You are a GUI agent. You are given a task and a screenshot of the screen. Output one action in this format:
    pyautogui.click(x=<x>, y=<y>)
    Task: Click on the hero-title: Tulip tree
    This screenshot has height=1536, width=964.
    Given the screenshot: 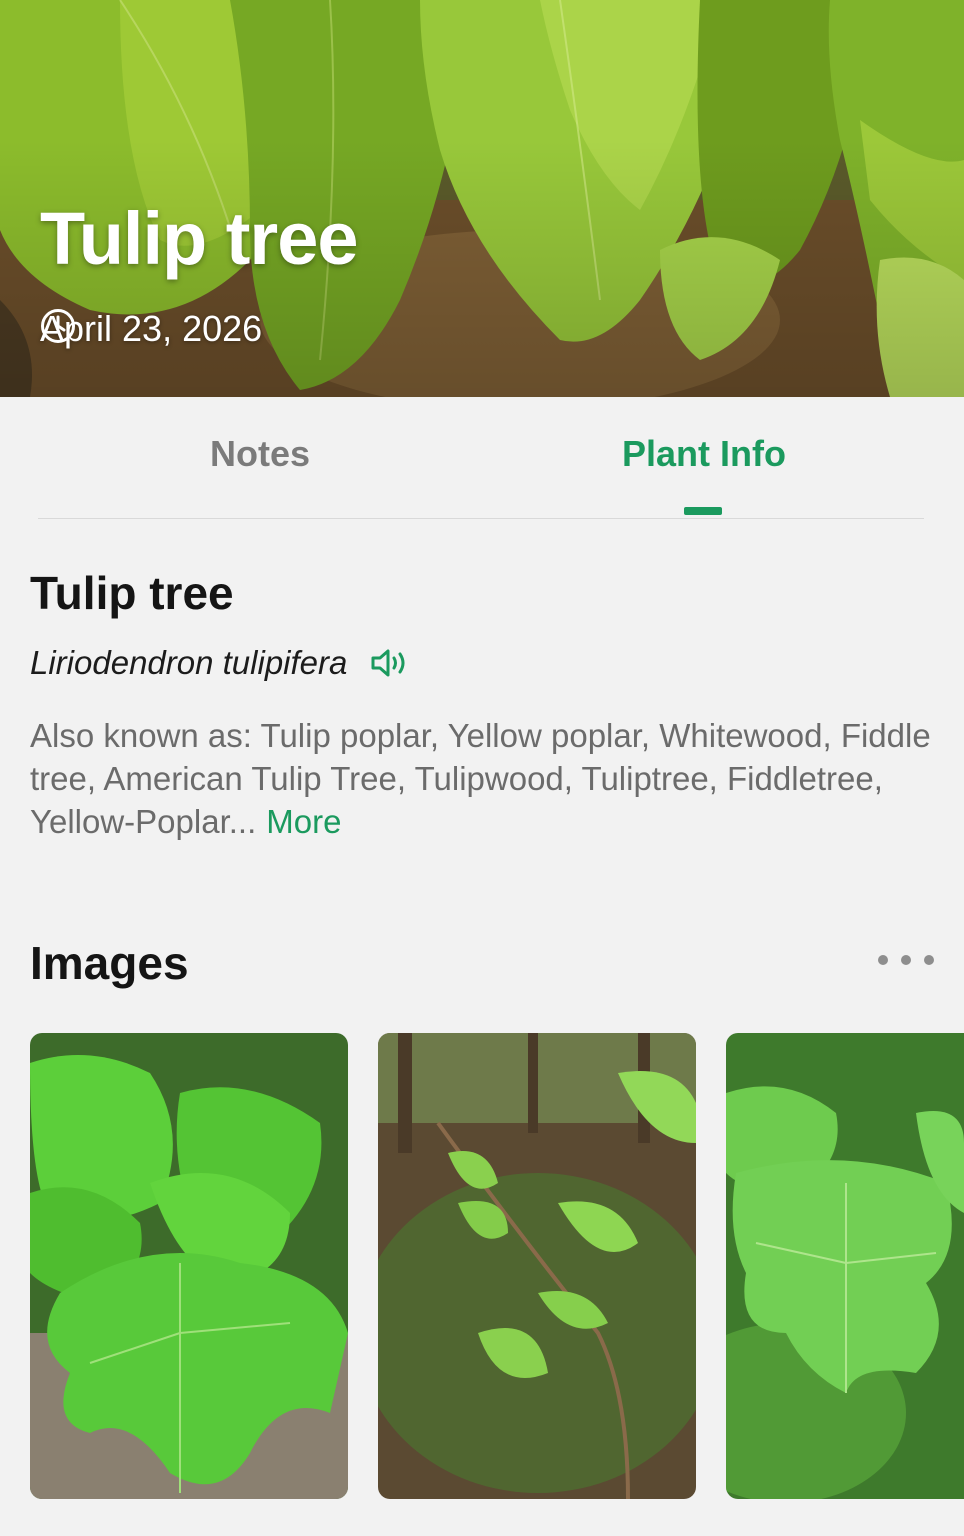 What is the action you would take?
    pyautogui.click(x=199, y=238)
    